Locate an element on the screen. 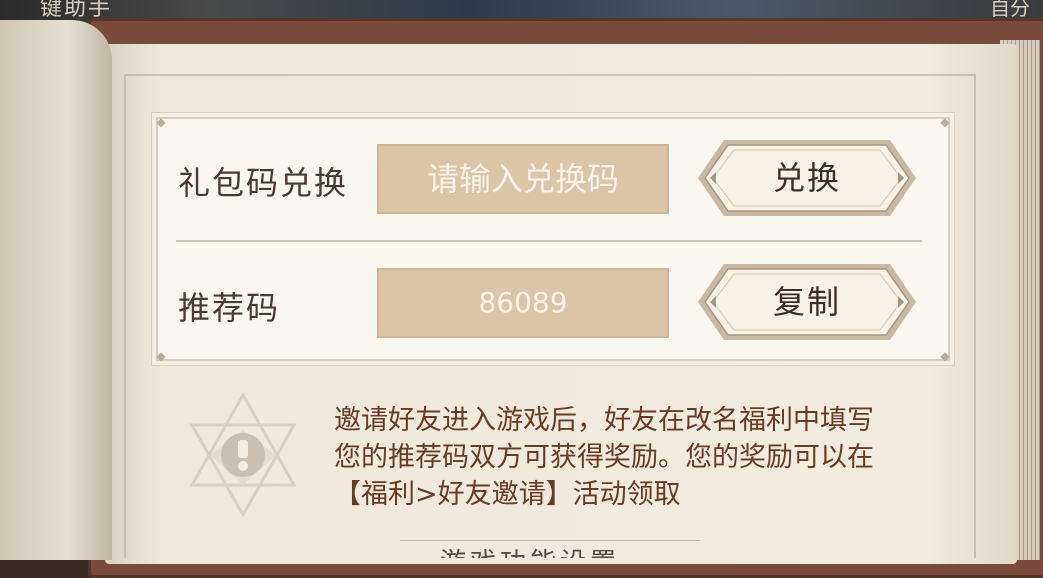 This screenshot has width=1043, height=578. gift-code-label: 礼包码兑换 is located at coordinates (263, 183).